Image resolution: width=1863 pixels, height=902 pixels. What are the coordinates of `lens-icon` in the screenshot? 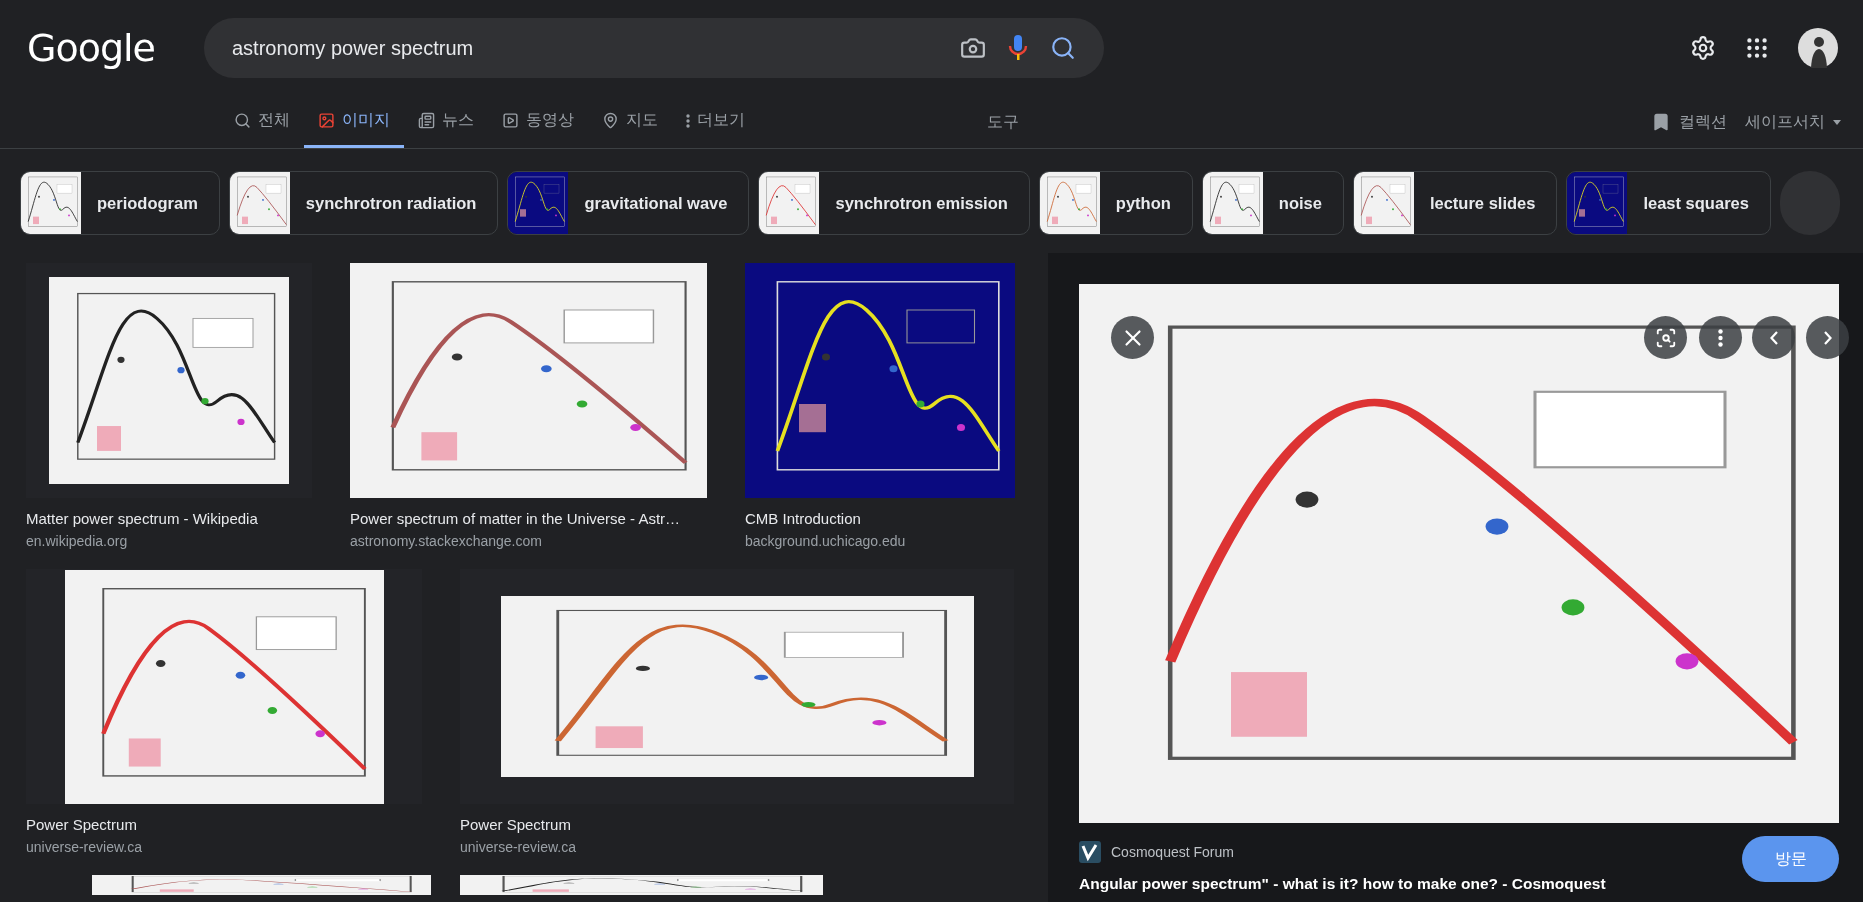 It's located at (1665, 337).